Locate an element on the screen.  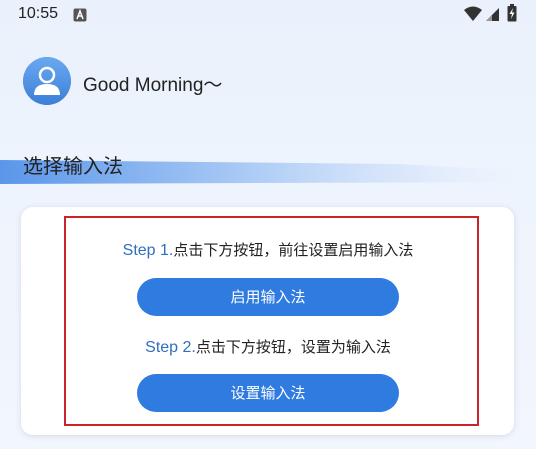
user-avatar-icon is located at coordinates (47, 81).